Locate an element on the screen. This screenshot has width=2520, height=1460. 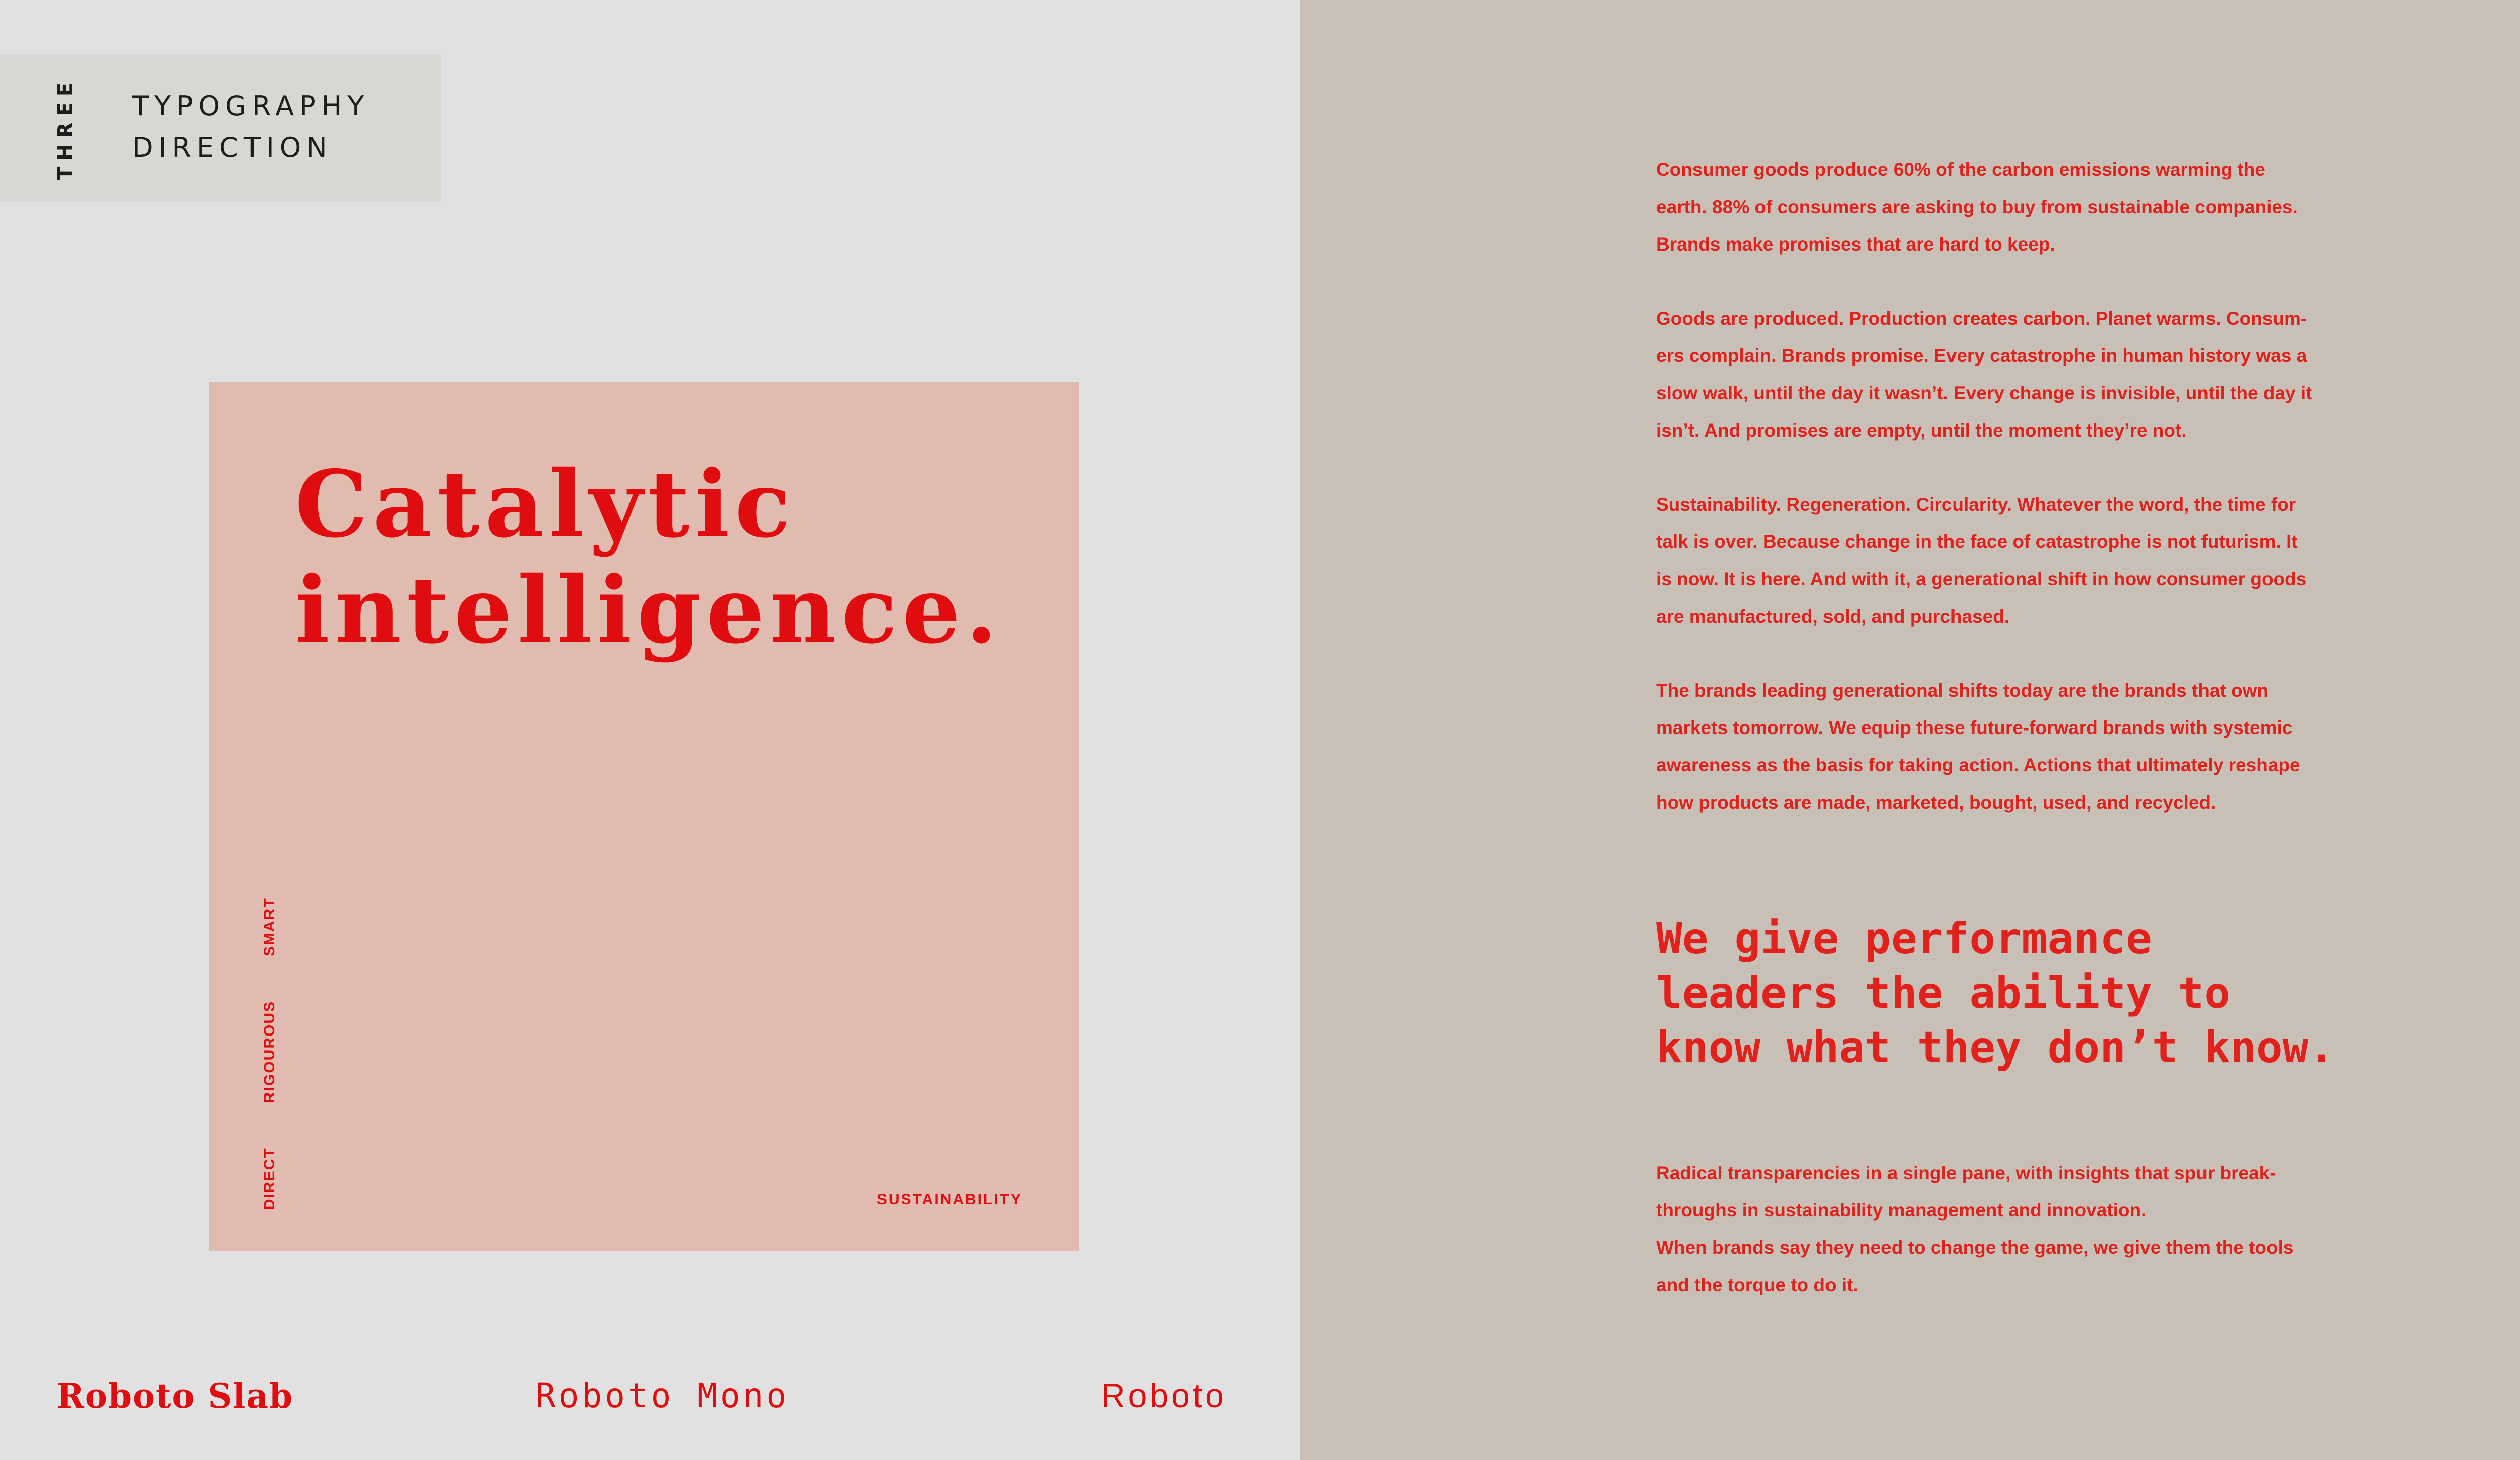
card-word-rigourous: RIGOUROUS is located at coordinates (270, 1051).